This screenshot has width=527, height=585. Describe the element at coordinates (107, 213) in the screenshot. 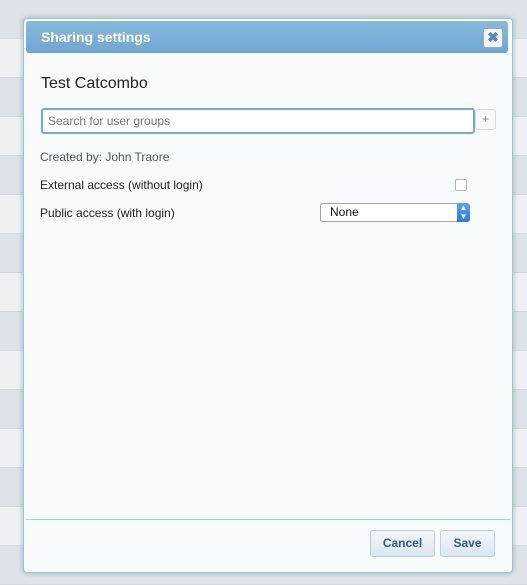

I see `public-access-label: Public access (with login)` at that location.